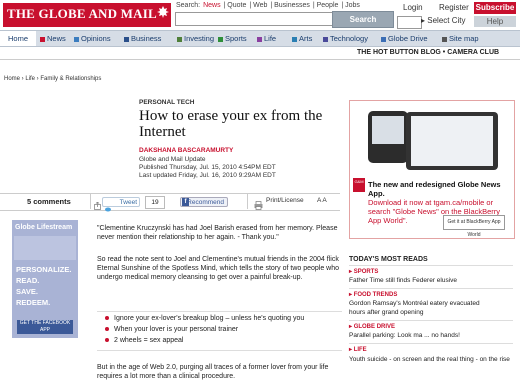 Image resolution: width=520 pixels, height=385 pixels. I want to click on lifestream-logo: Globe Lifestream, so click(44, 227).